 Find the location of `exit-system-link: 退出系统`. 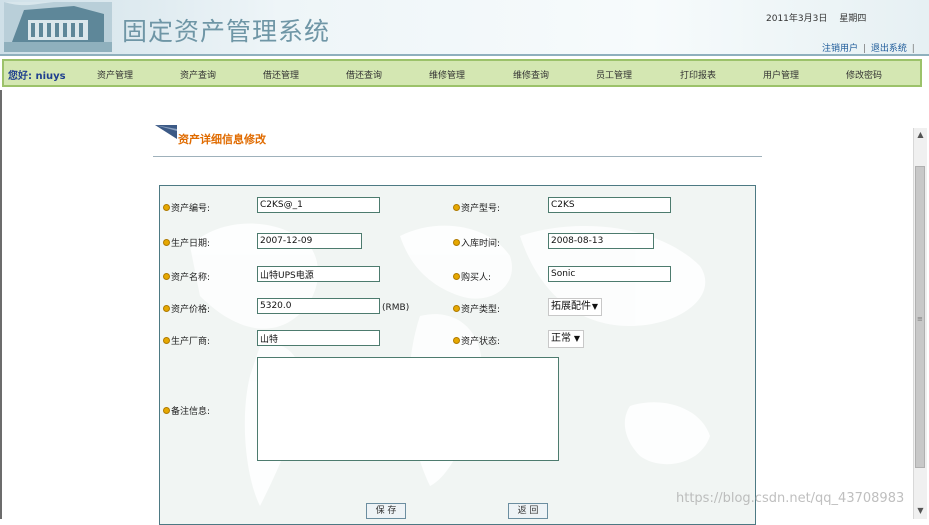

exit-system-link: 退出系统 is located at coordinates (889, 49).